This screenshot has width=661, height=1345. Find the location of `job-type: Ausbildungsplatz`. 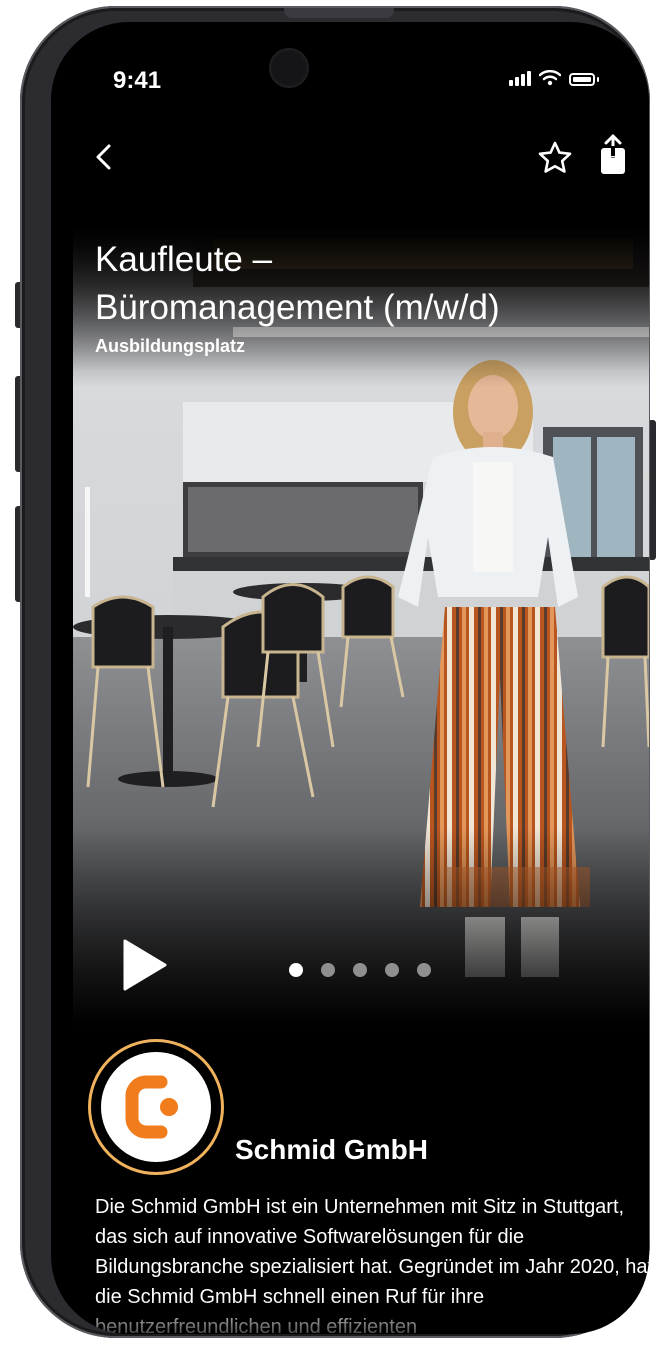

job-type: Ausbildungsplatz is located at coordinates (170, 346).